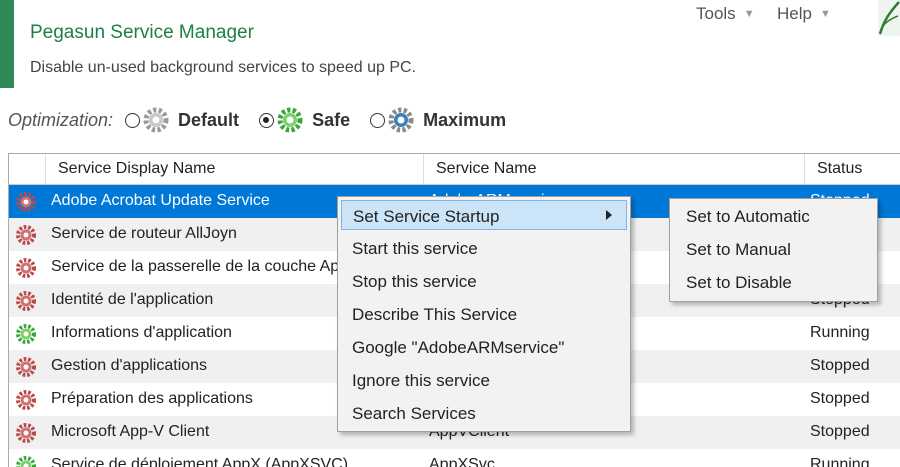 The image size is (900, 467). Describe the element at coordinates (434, 315) in the screenshot. I see `menu-item-label: Describe This Service` at that location.